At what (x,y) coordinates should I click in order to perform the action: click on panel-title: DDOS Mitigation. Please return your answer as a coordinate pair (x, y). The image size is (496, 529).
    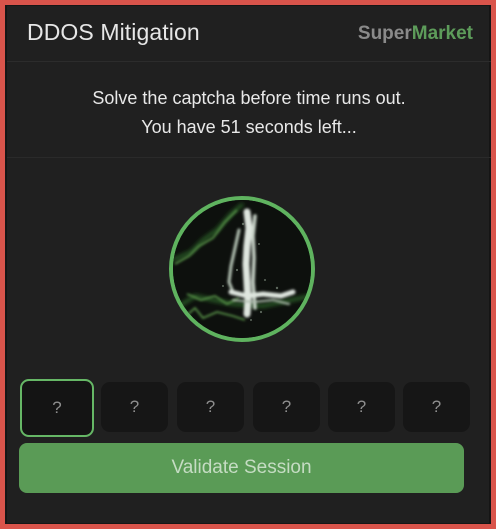
    Looking at the image, I should click on (113, 32).